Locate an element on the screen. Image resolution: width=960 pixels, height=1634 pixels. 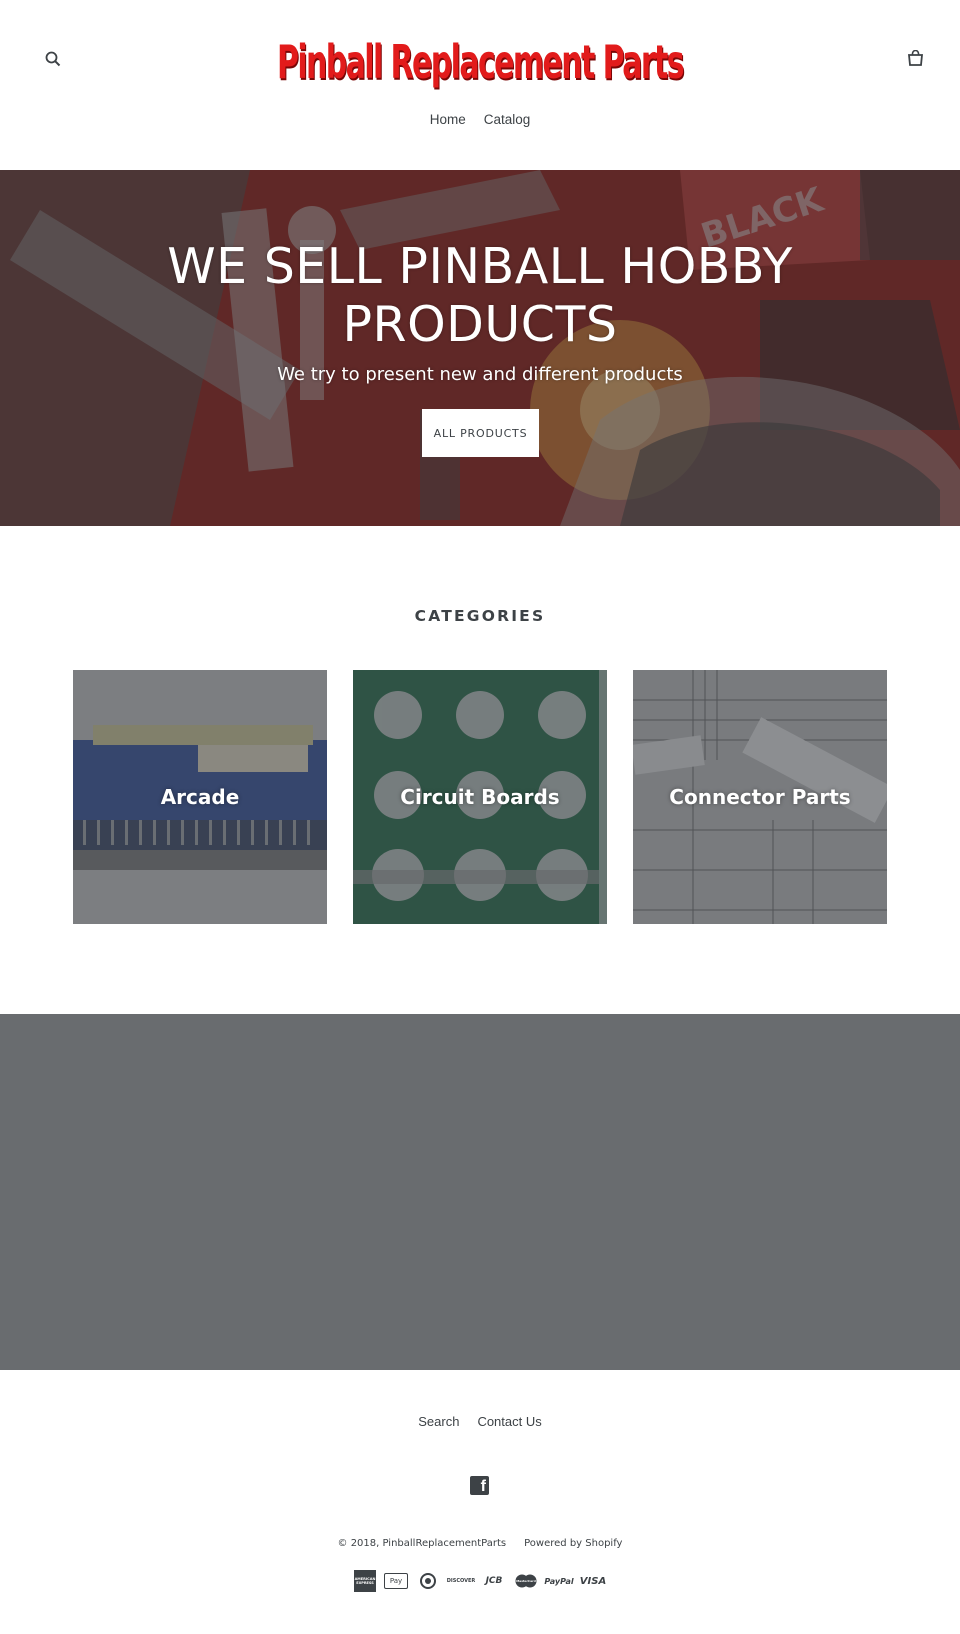
category-card-circuit-boards: Circuit Boards is located at coordinates (480, 797).